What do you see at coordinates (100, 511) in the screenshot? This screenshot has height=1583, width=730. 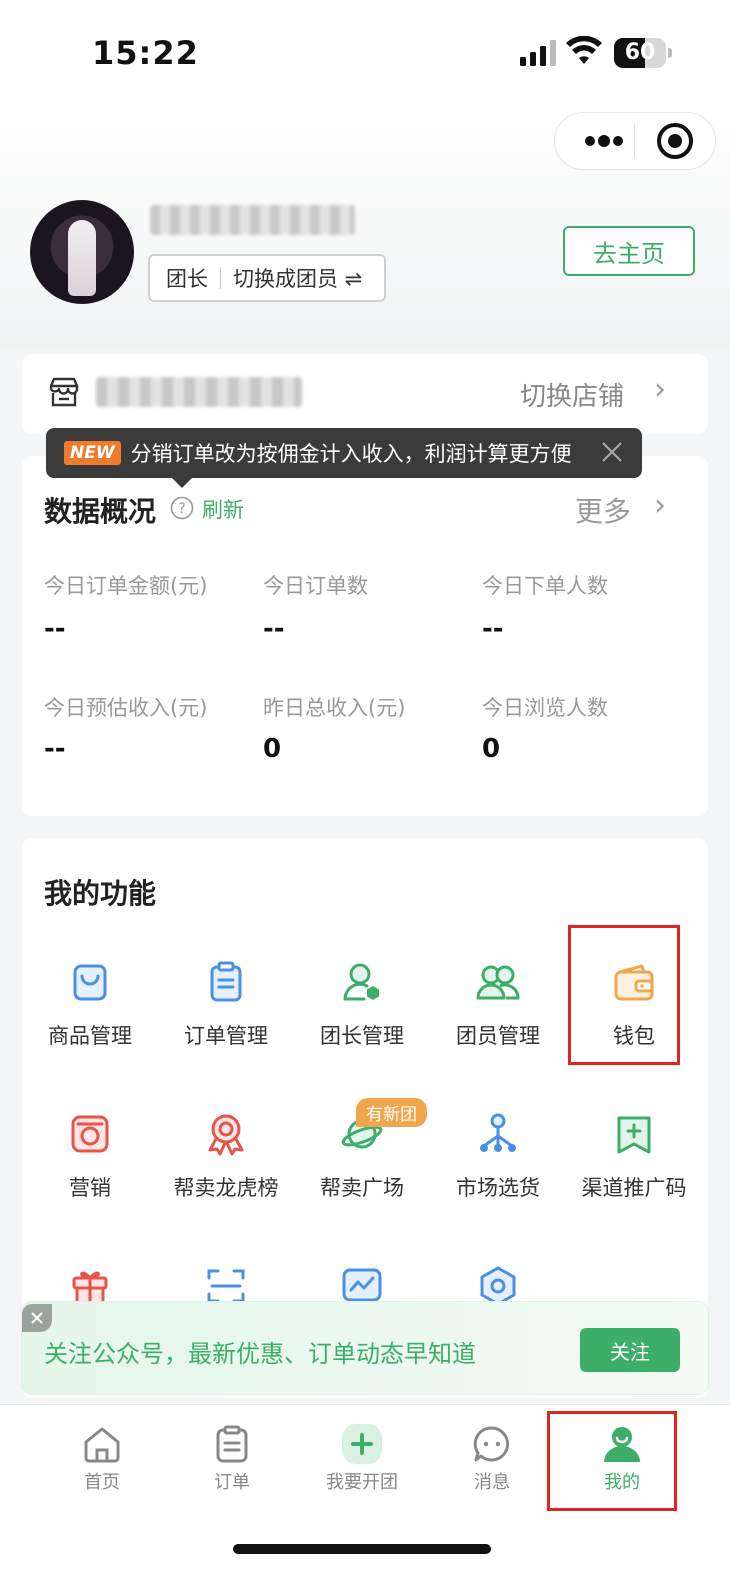 I see `data-overview-title: 数据概况` at bounding box center [100, 511].